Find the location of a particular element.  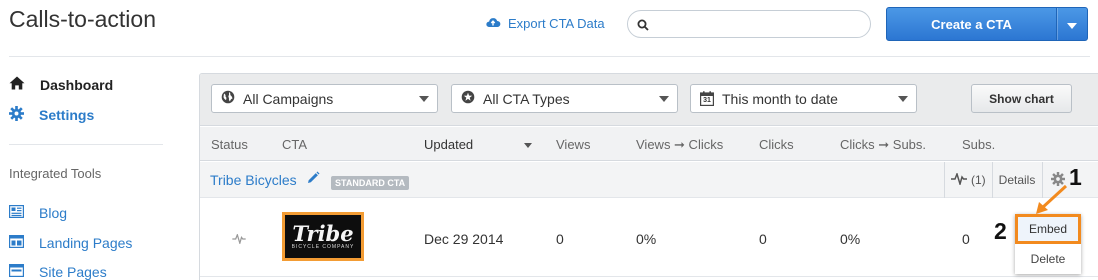

thumbnail-subtitle: BICYCLE COMPANY is located at coordinates (323, 246).